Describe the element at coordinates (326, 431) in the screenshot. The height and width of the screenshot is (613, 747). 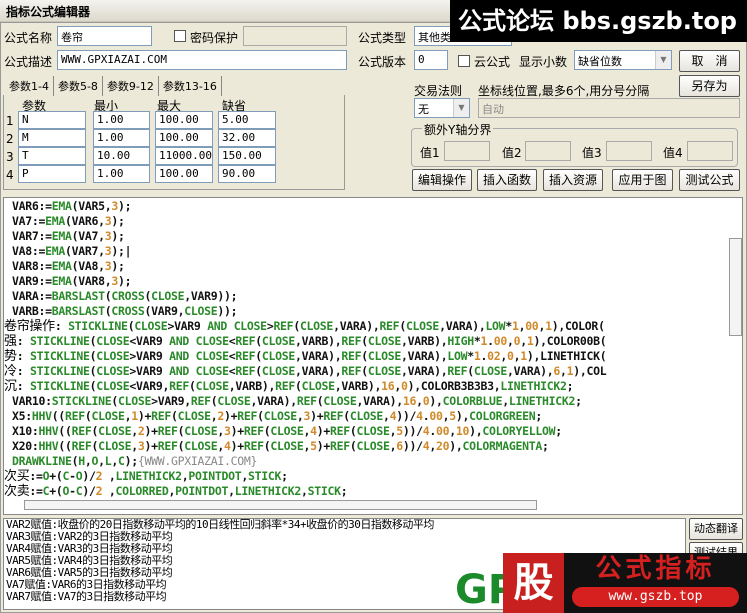
I see `code-token: +` at that location.